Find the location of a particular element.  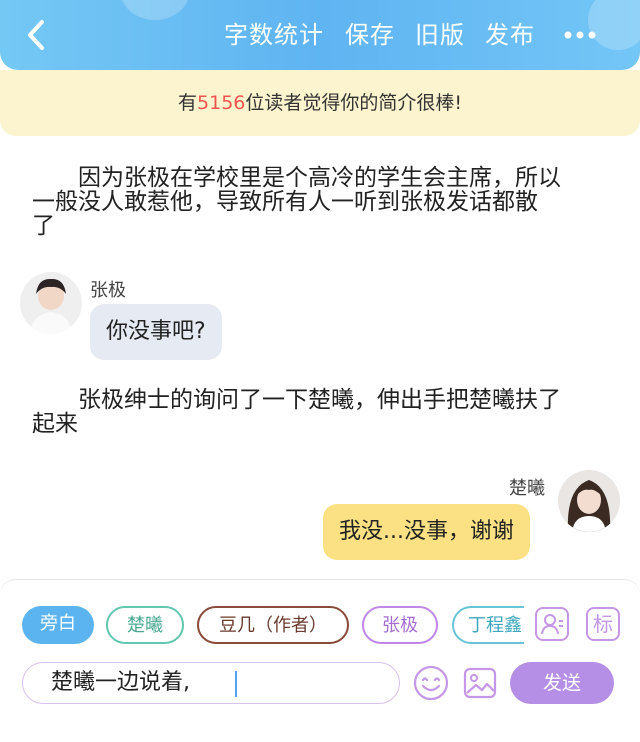

message-input-text: 楚曦一边说着, is located at coordinates (120, 682).